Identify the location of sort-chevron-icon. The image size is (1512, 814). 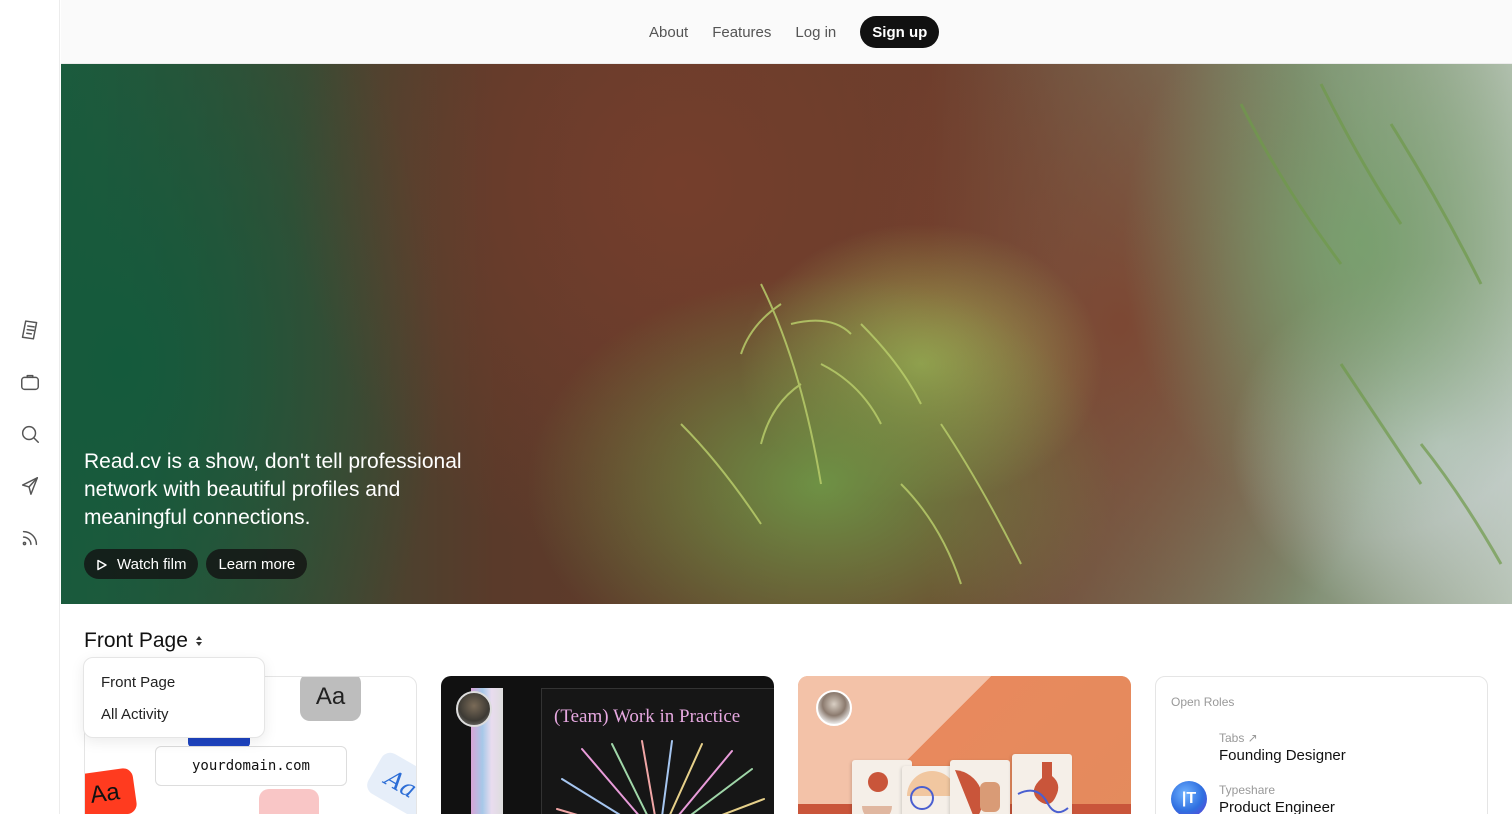
(199, 641).